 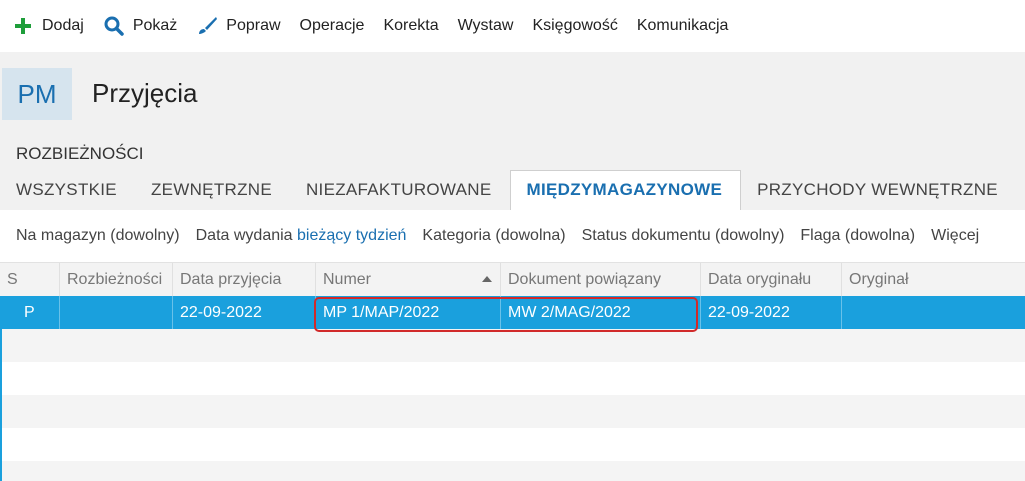 I want to click on cell-original, so click(x=933, y=312).